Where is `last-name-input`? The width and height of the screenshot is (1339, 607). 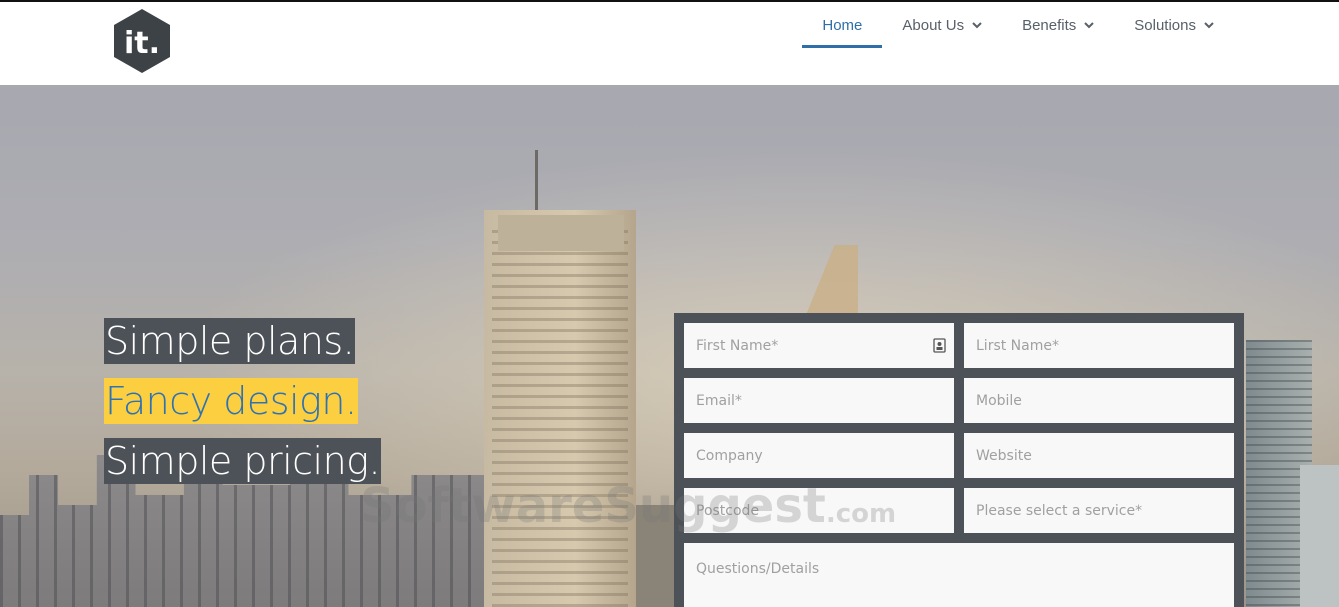 last-name-input is located at coordinates (1099, 345).